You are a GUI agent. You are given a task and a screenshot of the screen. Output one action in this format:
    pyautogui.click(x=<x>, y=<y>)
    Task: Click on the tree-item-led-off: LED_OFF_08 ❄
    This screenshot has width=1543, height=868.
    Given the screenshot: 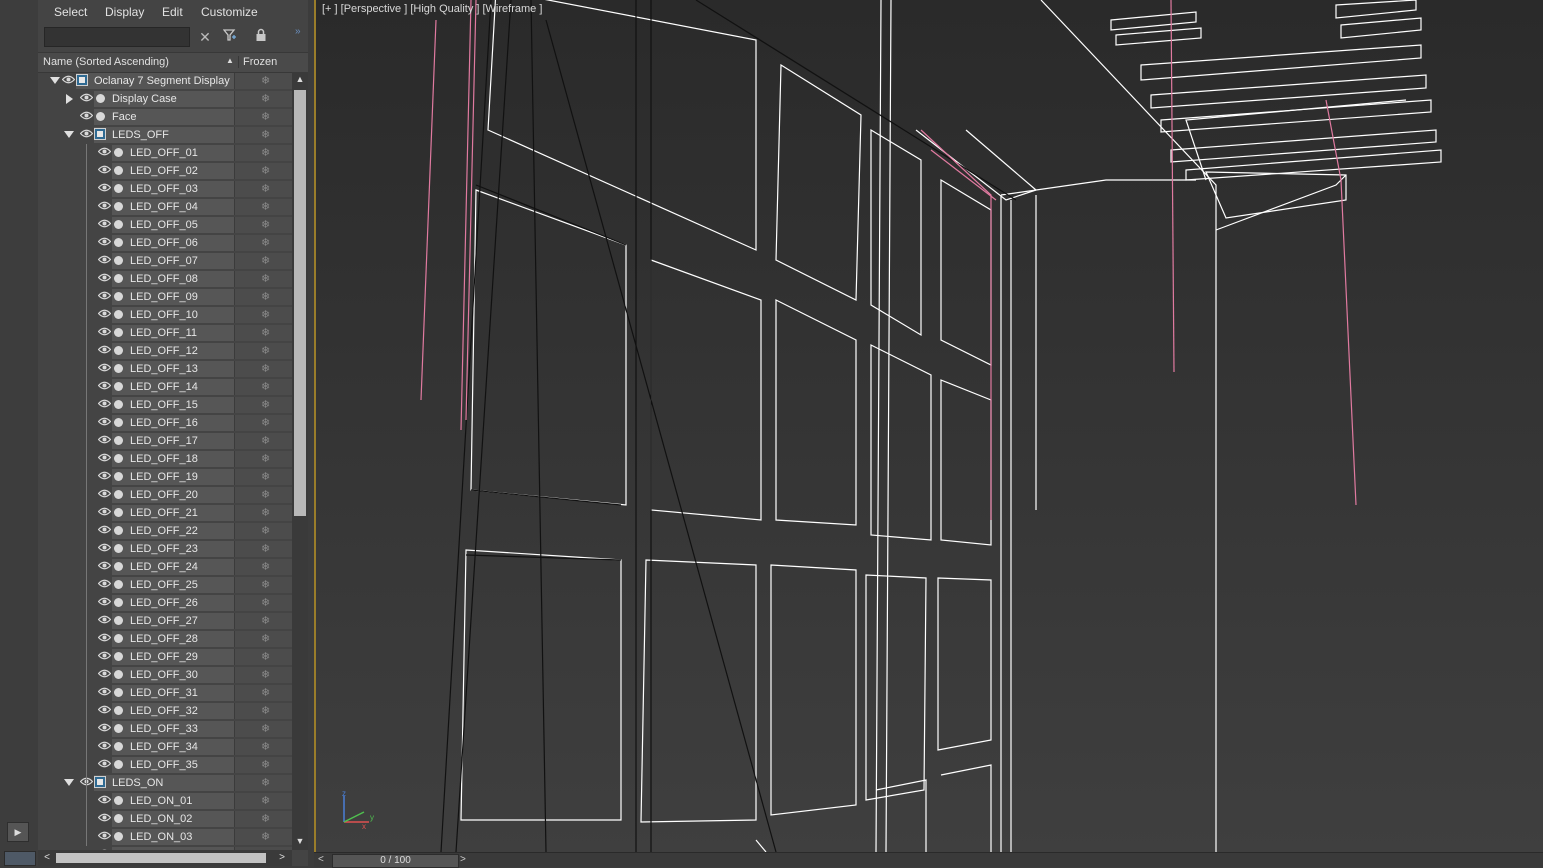 What is the action you would take?
    pyautogui.click(x=165, y=279)
    